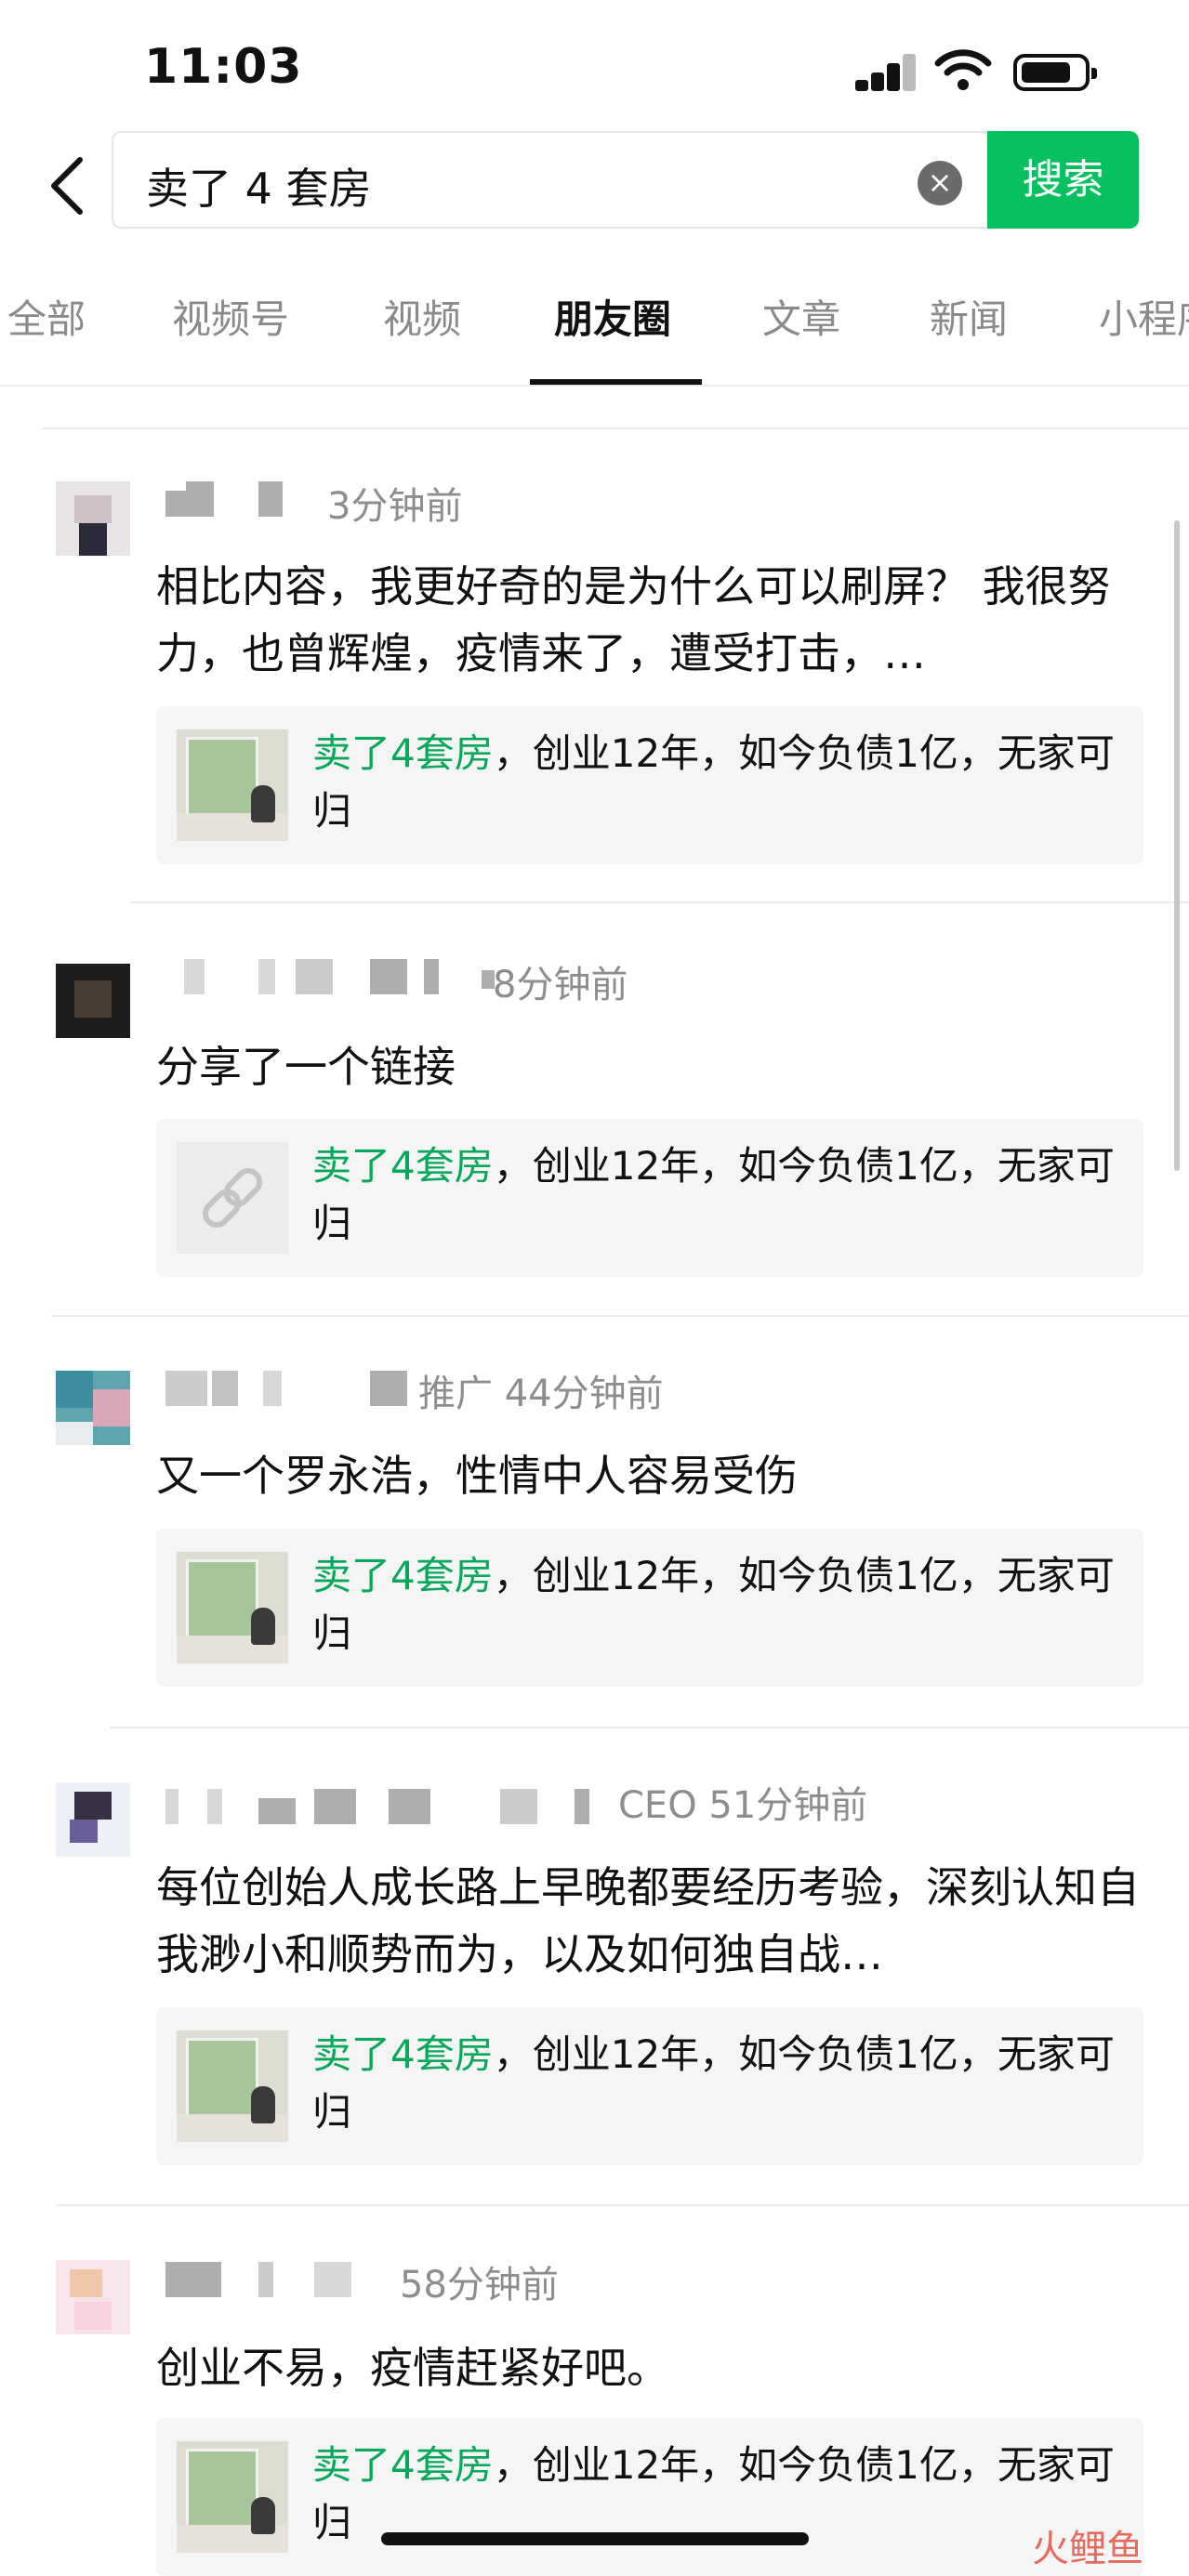  What do you see at coordinates (594, 386) in the screenshot?
I see `tabs-divider` at bounding box center [594, 386].